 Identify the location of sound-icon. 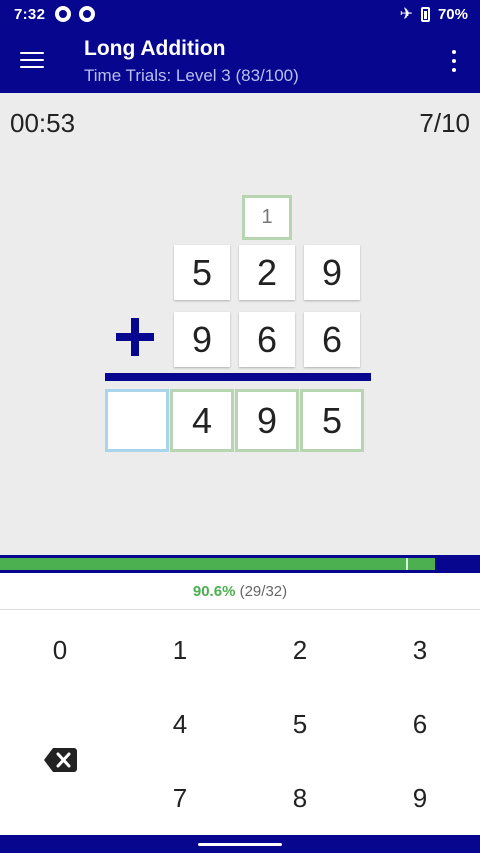
(63, 14).